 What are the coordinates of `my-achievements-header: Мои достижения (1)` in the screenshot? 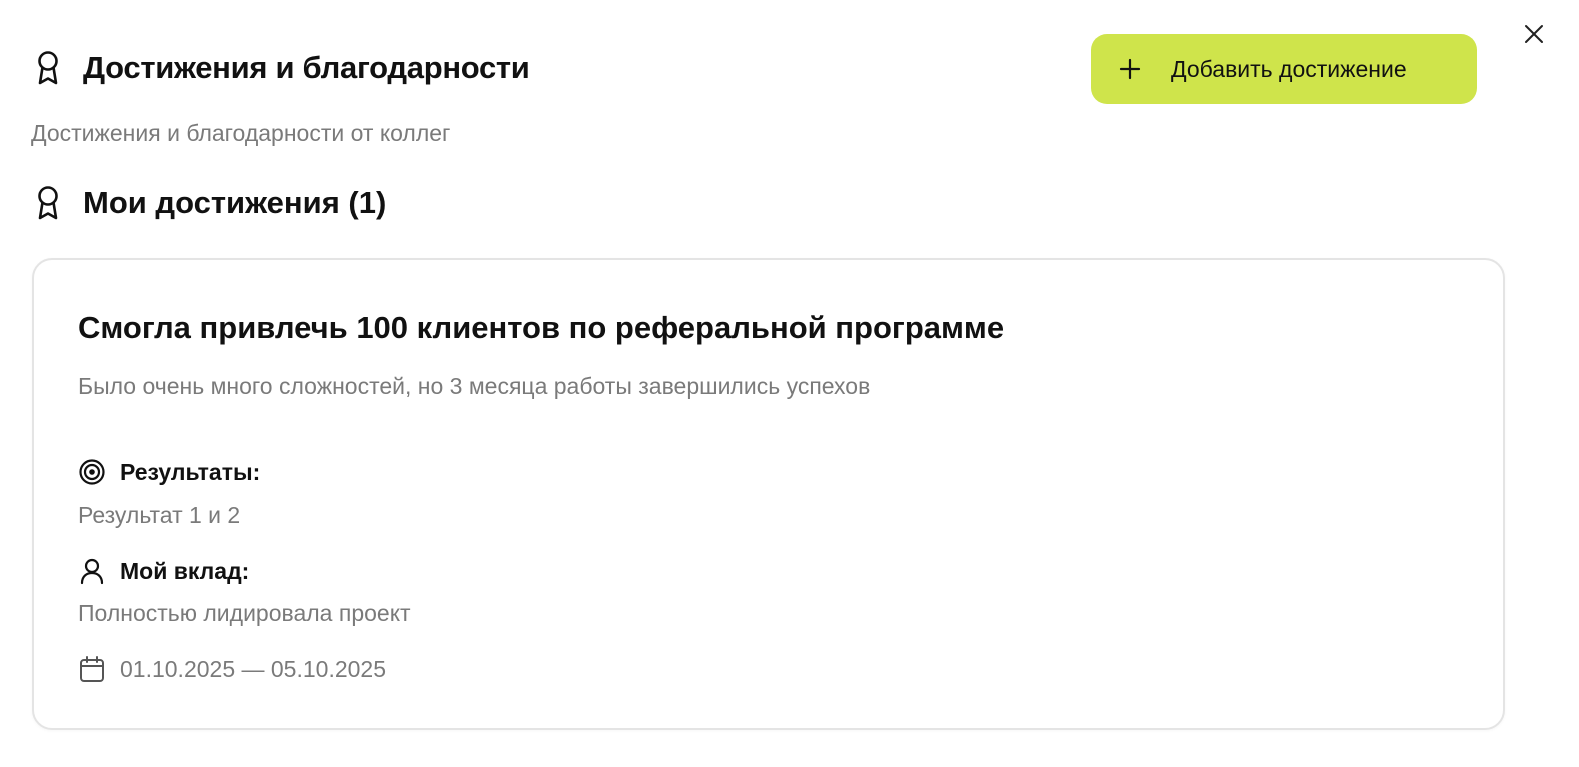 It's located at (209, 203).